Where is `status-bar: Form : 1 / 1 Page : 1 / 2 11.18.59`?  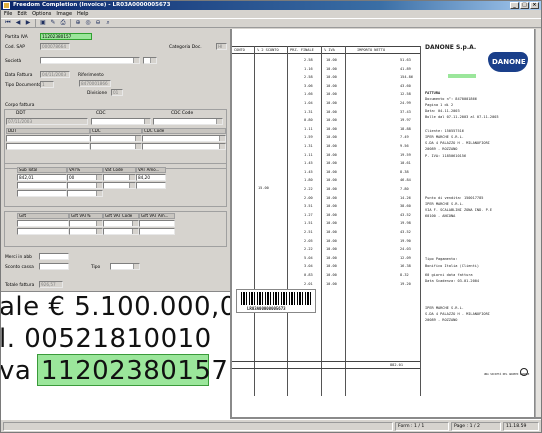
status-bar: Form : 1 / 1 Page : 1 / 2 11.18.59 is located at coordinates (271, 425).